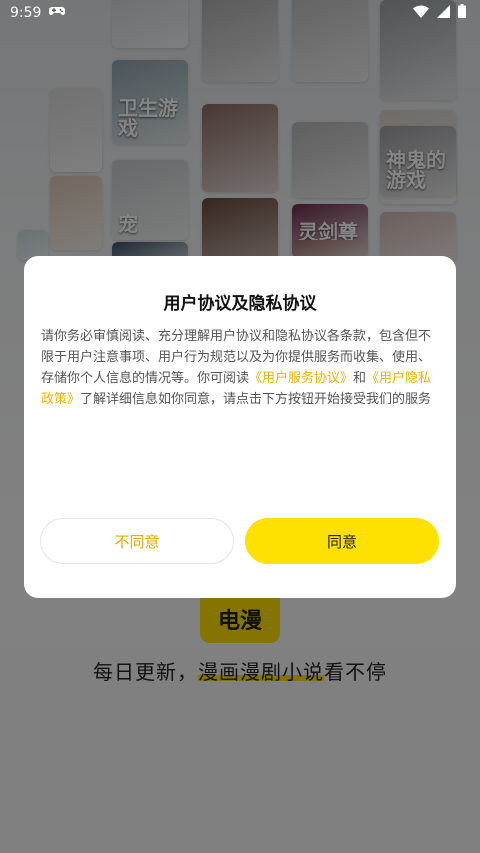 The width and height of the screenshot is (480, 853). I want to click on status-bar: 9:59, so click(240, 13).